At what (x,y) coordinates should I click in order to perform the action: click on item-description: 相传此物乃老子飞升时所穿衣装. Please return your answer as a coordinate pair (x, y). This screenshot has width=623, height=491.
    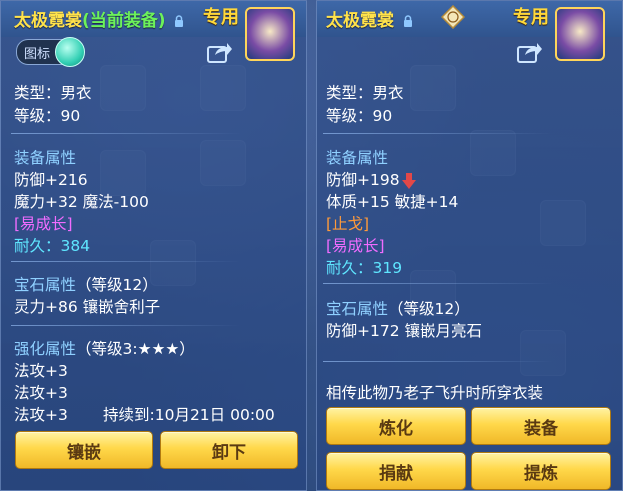
    Looking at the image, I should click on (435, 393).